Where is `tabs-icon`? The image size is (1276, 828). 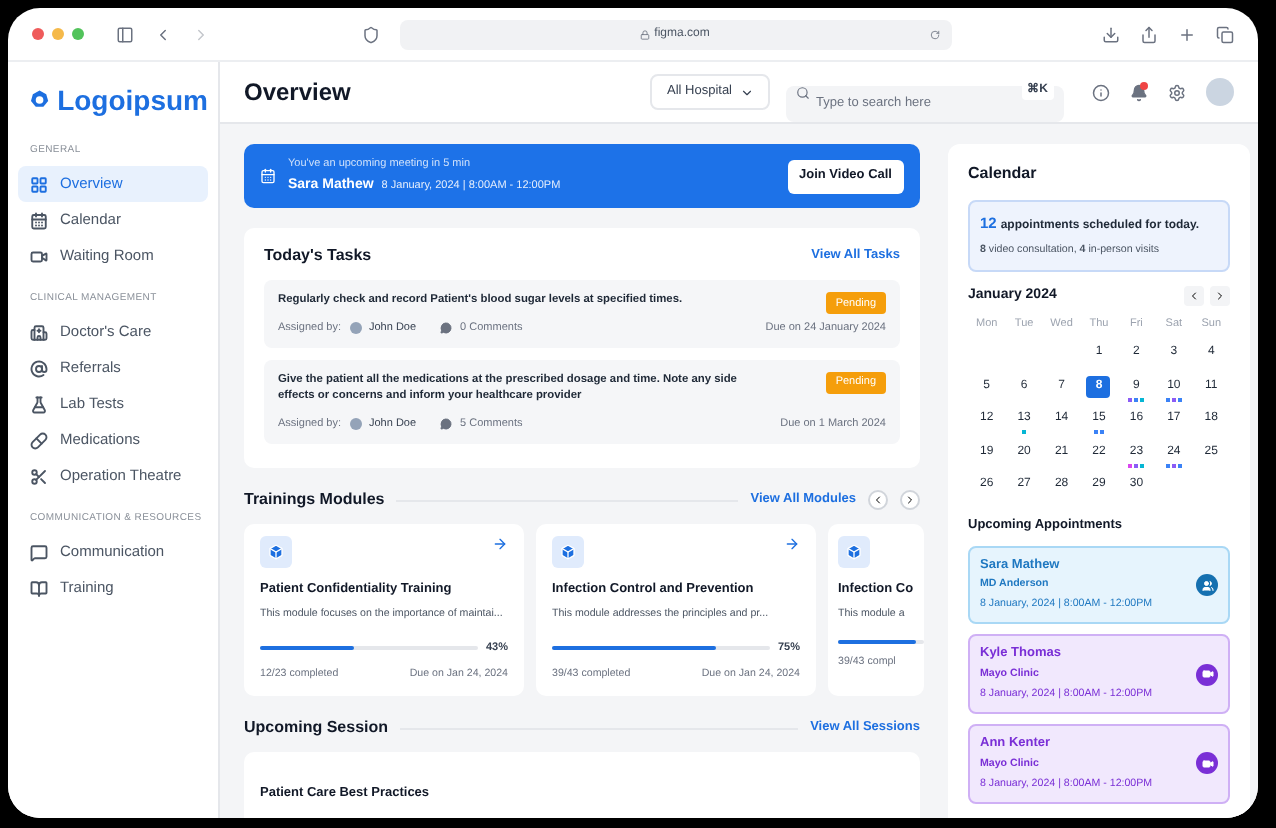
tabs-icon is located at coordinates (1225, 34).